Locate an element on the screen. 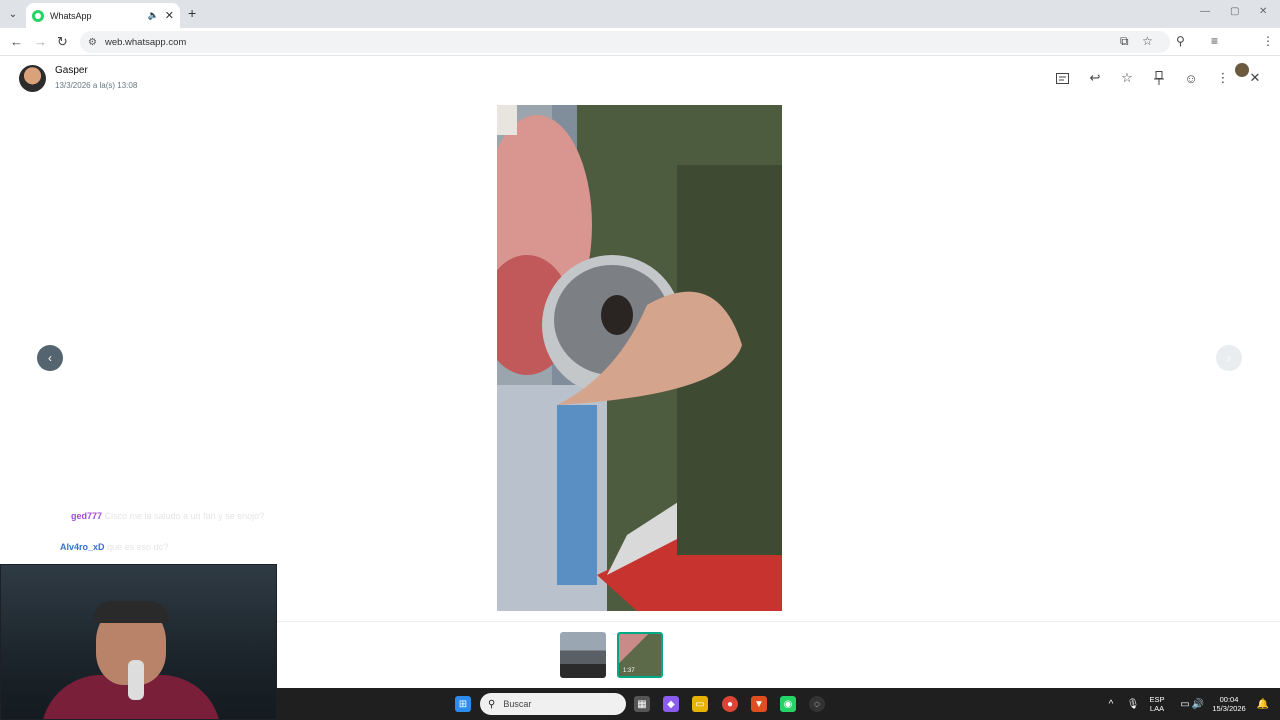 Image resolution: width=1280 pixels, height=720 pixels. url-text: web.whatsapp.com is located at coordinates (145, 42).